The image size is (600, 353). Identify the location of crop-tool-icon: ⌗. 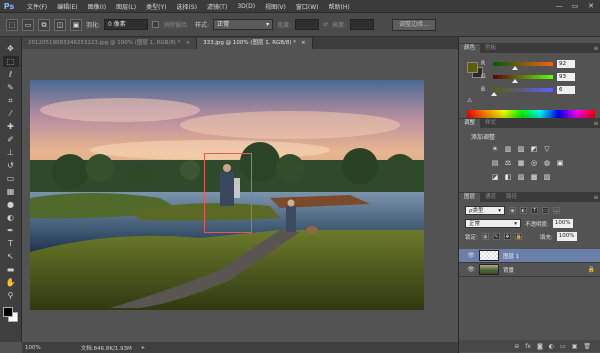
(11, 100).